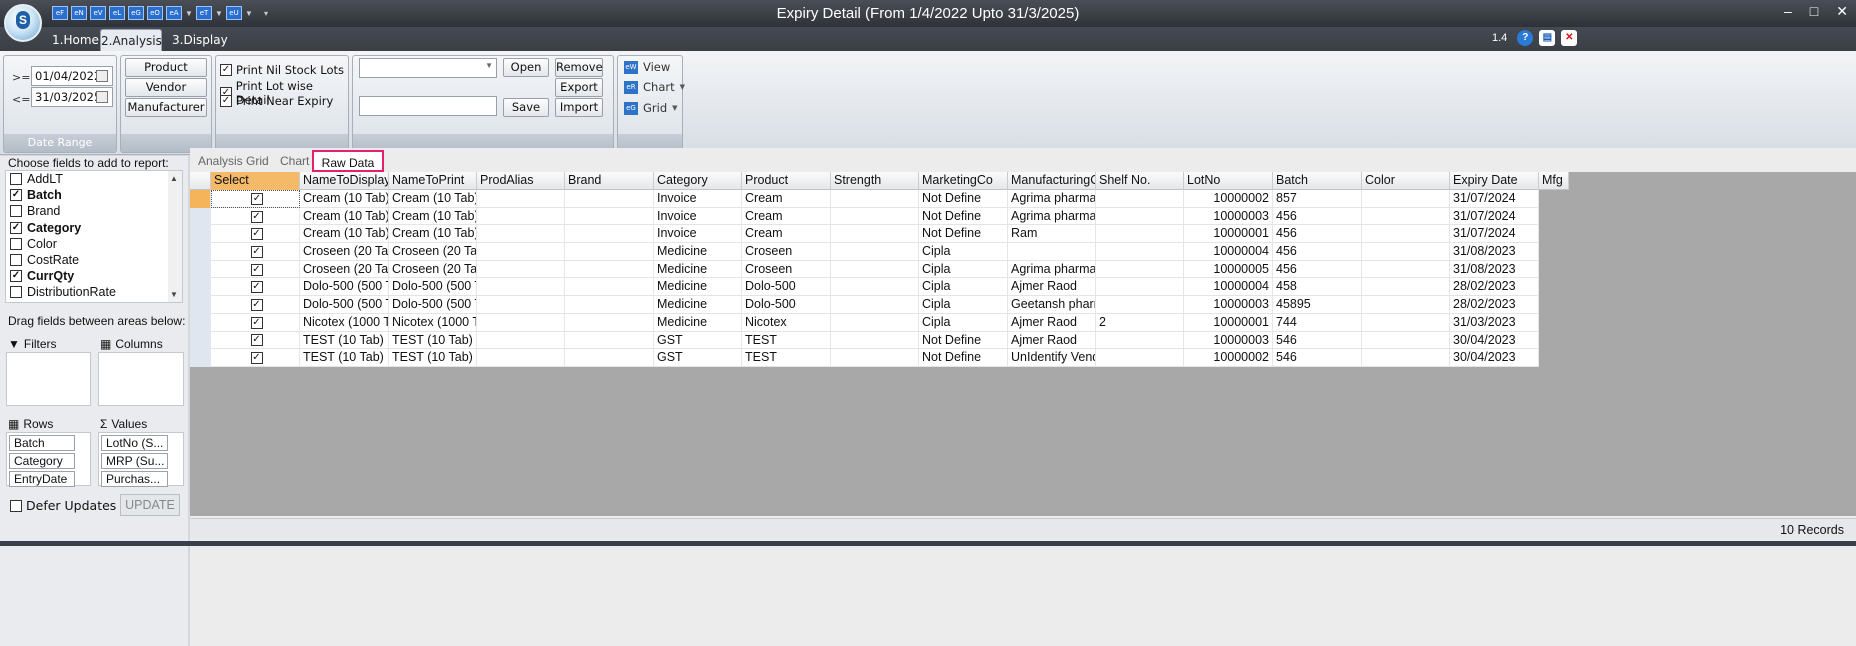  Describe the element at coordinates (1554, 181) in the screenshot. I see `column-header: Mfg` at that location.